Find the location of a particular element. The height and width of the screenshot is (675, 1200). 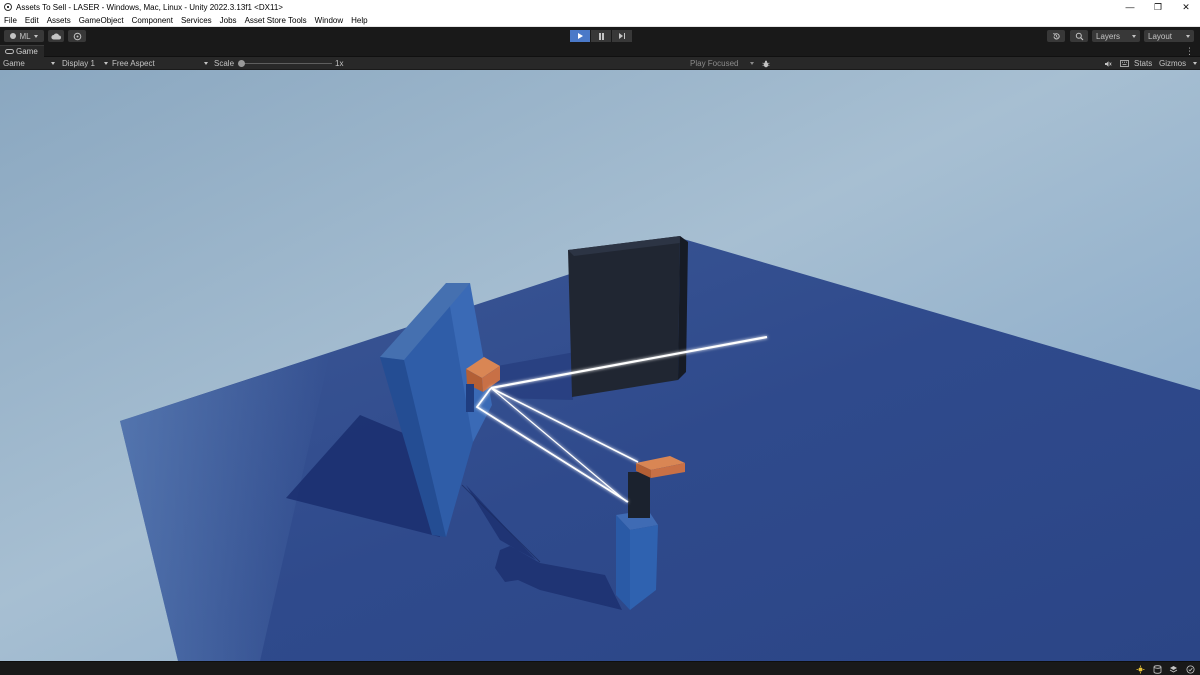

scale-value: 1x is located at coordinates (339, 63).